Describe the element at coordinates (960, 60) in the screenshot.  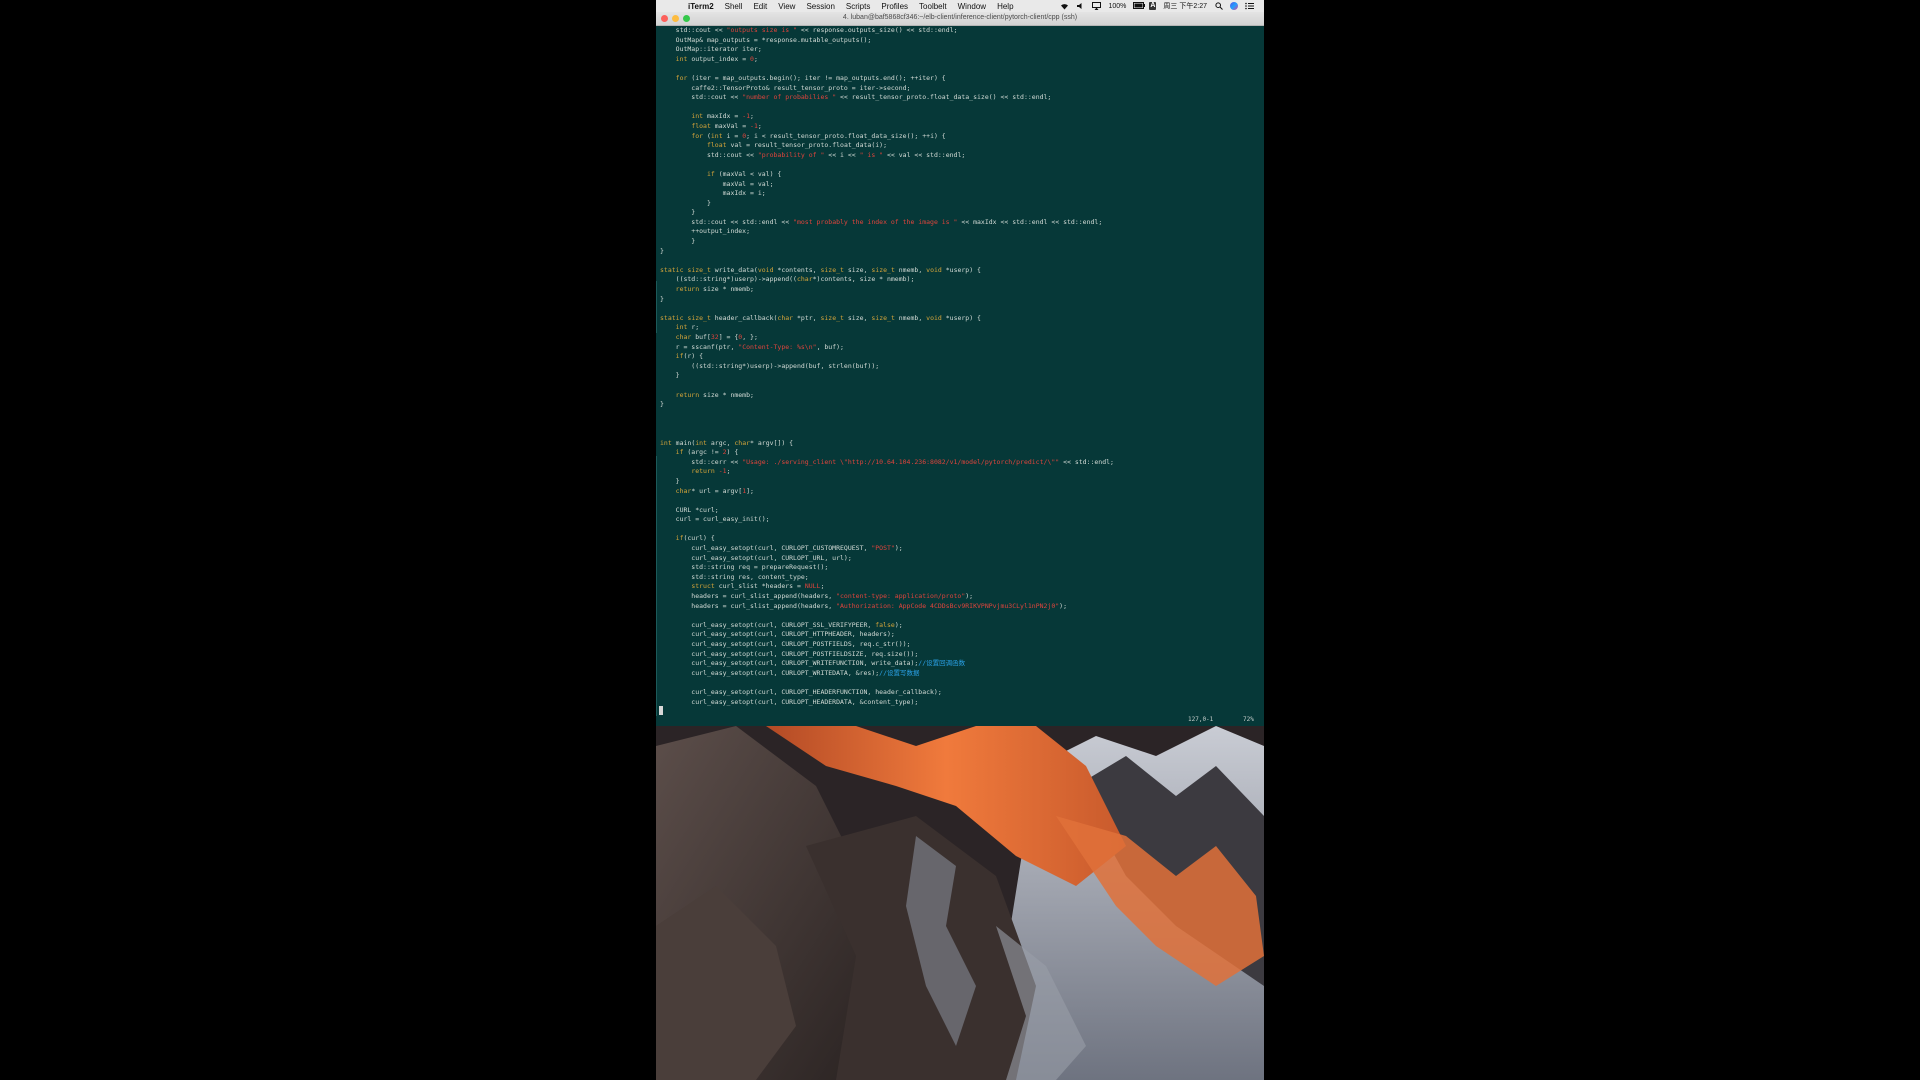
I see `code-line: int output_index = 0;` at that location.